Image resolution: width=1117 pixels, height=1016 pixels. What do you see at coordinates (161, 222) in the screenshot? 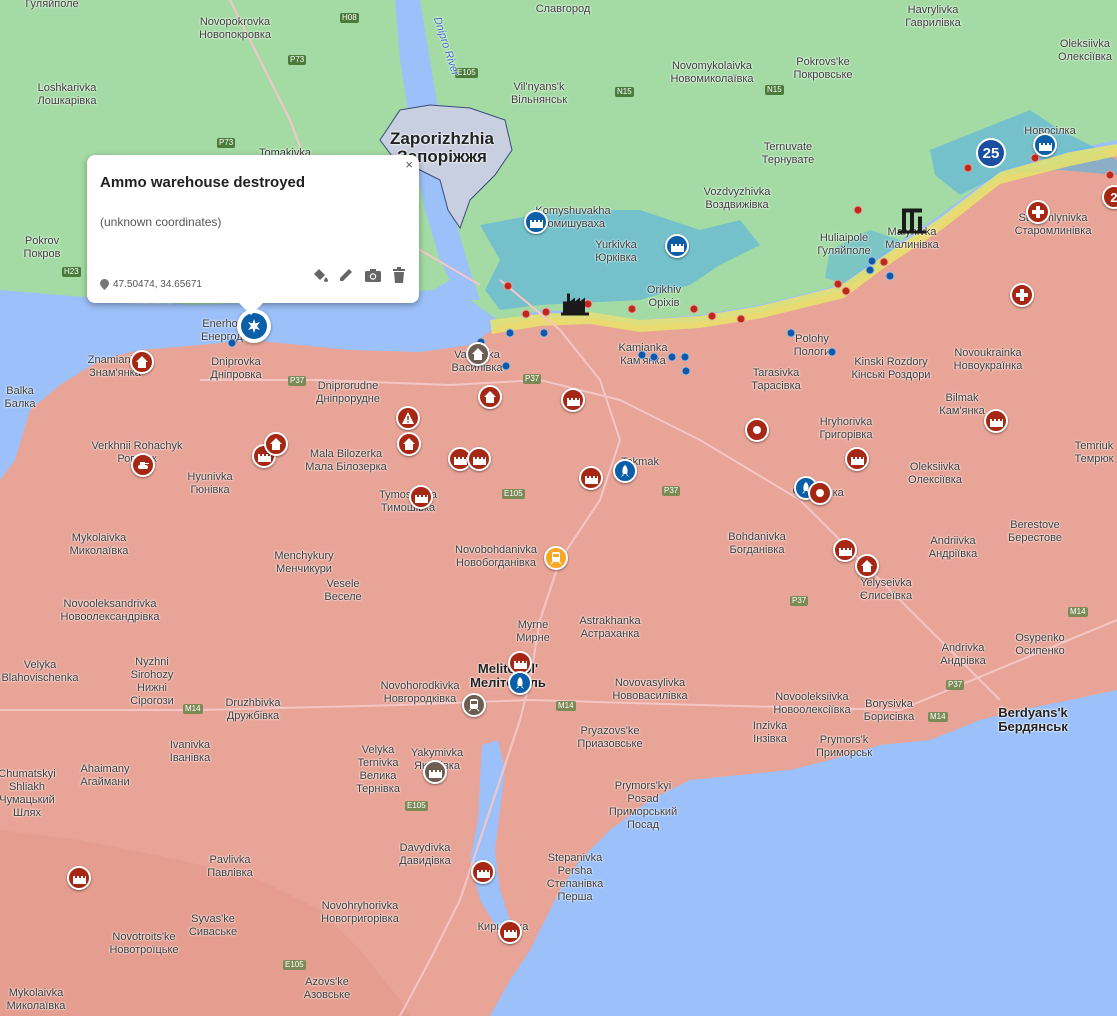
I see `popup-description: (unknown coordinates)` at bounding box center [161, 222].